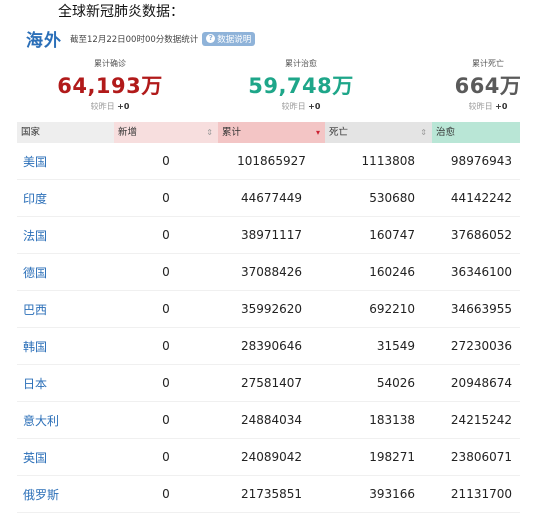  What do you see at coordinates (481, 420) in the screenshot?
I see `cell-cured: 24215242` at bounding box center [481, 420].